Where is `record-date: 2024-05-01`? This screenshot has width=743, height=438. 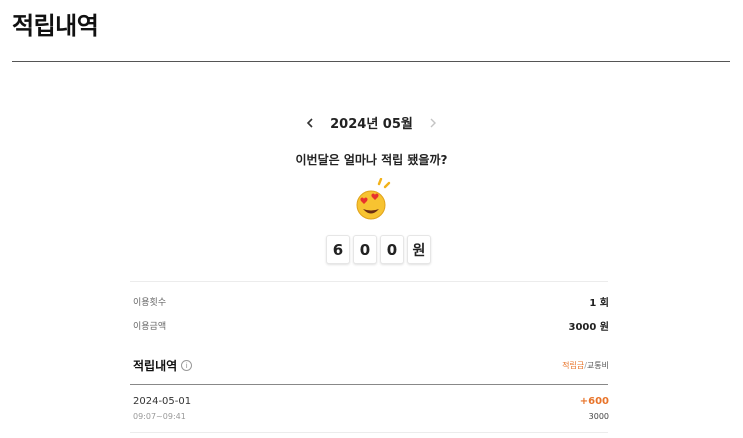 record-date: 2024-05-01 is located at coordinates (162, 401).